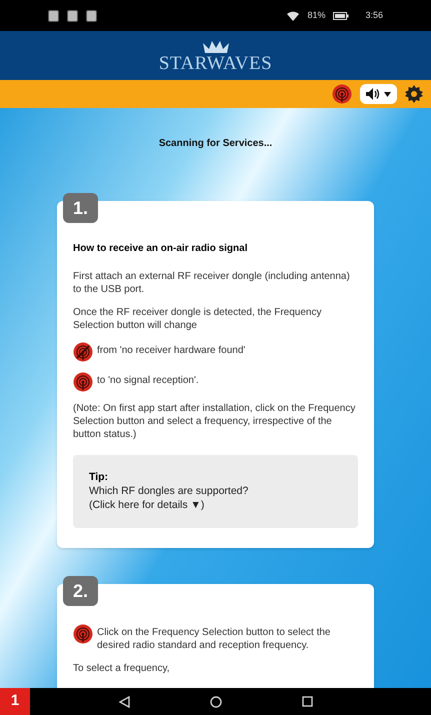 This screenshot has height=715, width=431. Describe the element at coordinates (169, 491) in the screenshot. I see `tip-text: Which RF dongles are supported?` at that location.